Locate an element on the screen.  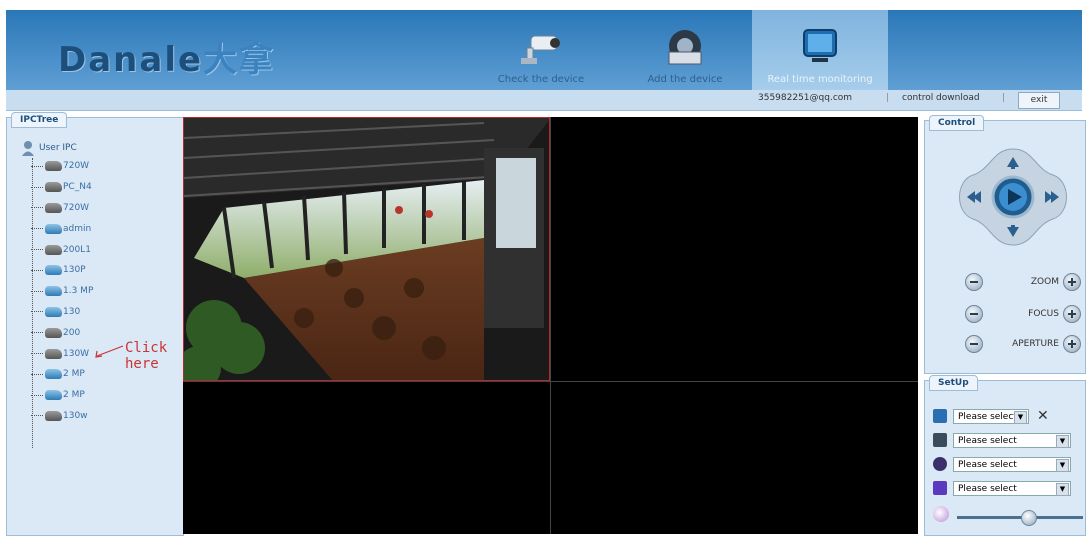
nav-add-label: Add the device is located at coordinates (685, 79).